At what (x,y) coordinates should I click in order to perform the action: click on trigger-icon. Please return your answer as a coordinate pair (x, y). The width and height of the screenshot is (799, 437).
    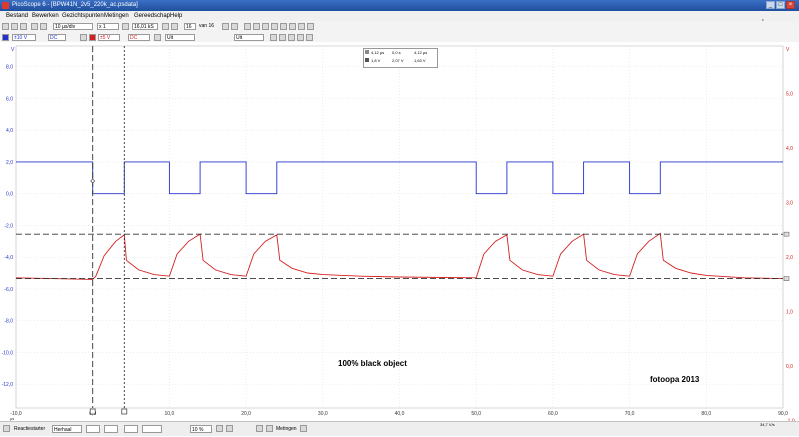
    Looking at the image, I should click on (273, 37).